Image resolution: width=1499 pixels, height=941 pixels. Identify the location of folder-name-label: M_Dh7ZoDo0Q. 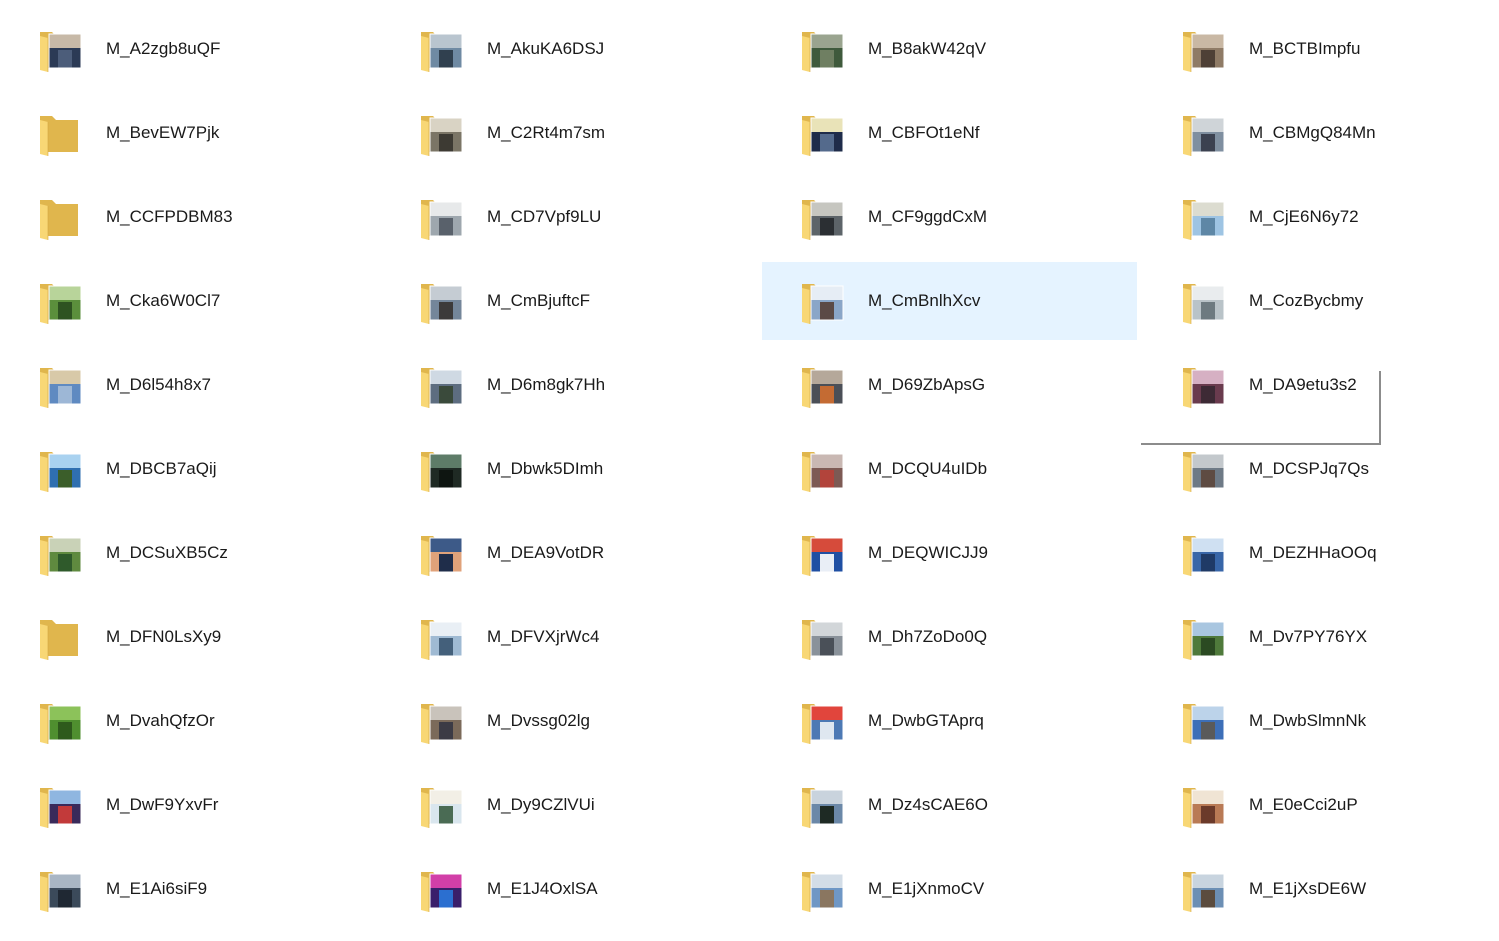
(928, 636).